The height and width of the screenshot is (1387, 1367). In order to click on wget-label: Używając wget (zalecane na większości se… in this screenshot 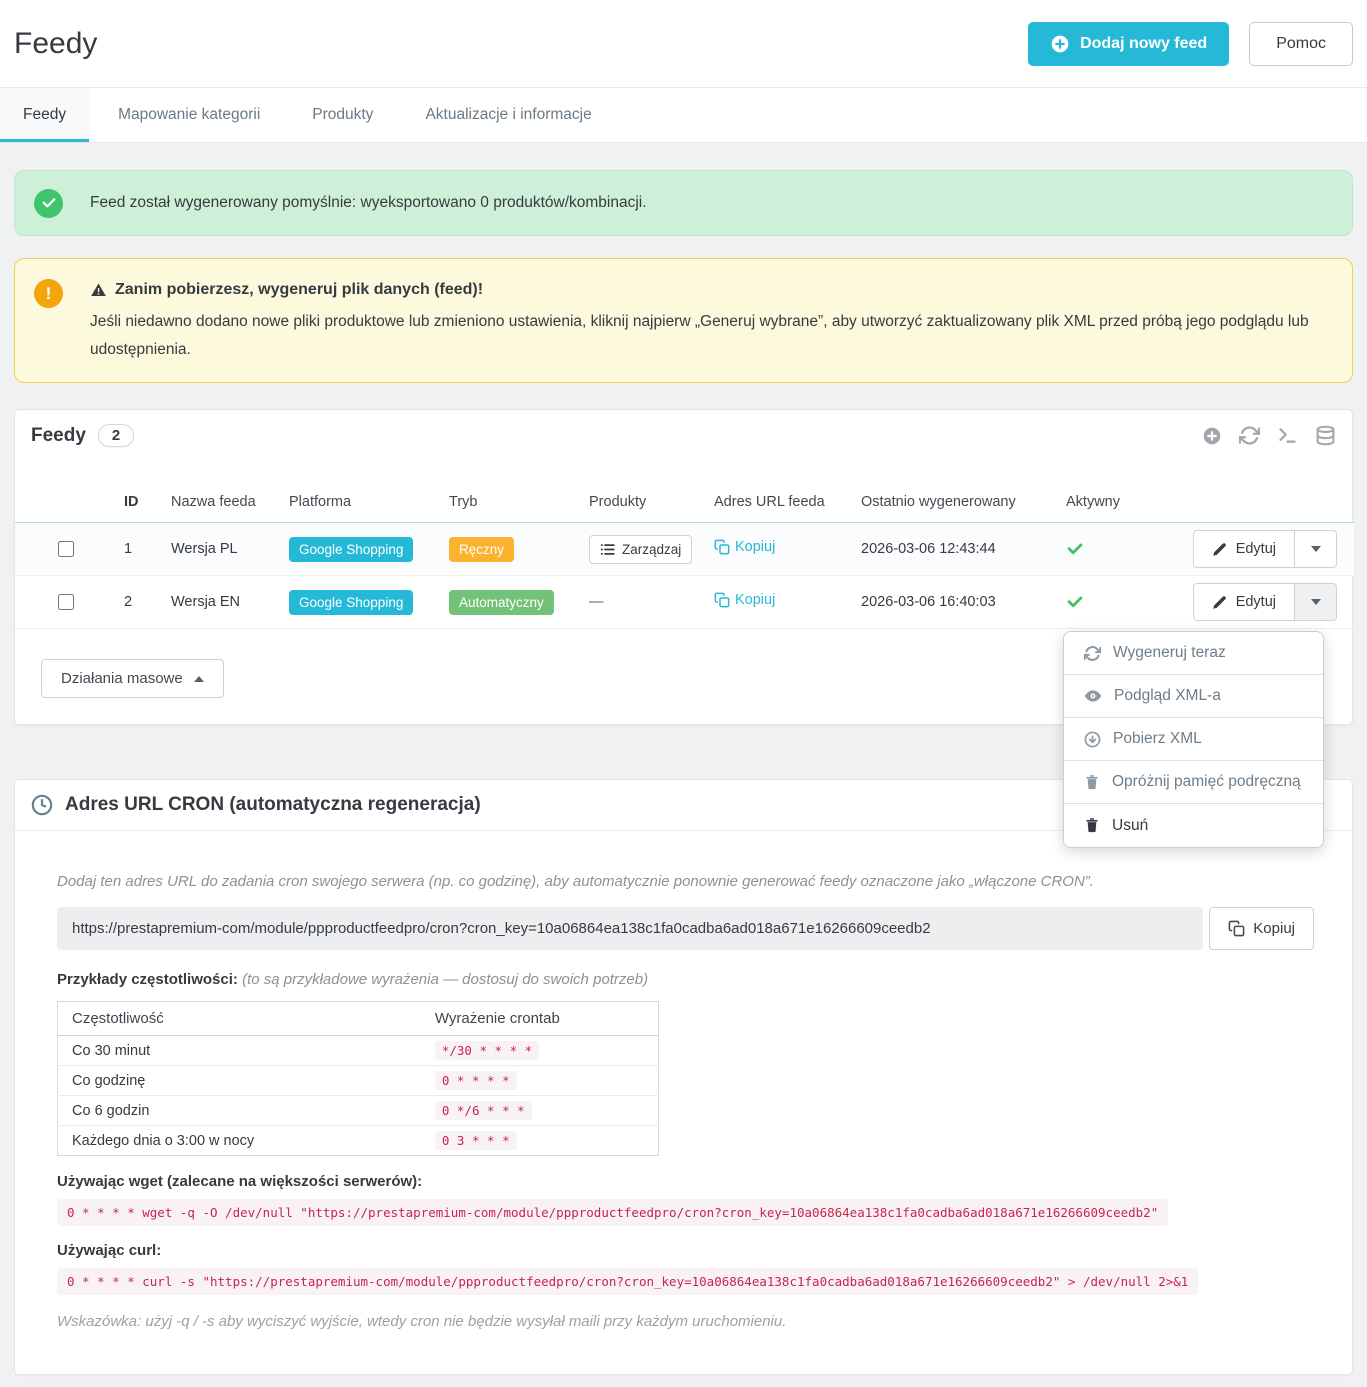, I will do `click(240, 1181)`.